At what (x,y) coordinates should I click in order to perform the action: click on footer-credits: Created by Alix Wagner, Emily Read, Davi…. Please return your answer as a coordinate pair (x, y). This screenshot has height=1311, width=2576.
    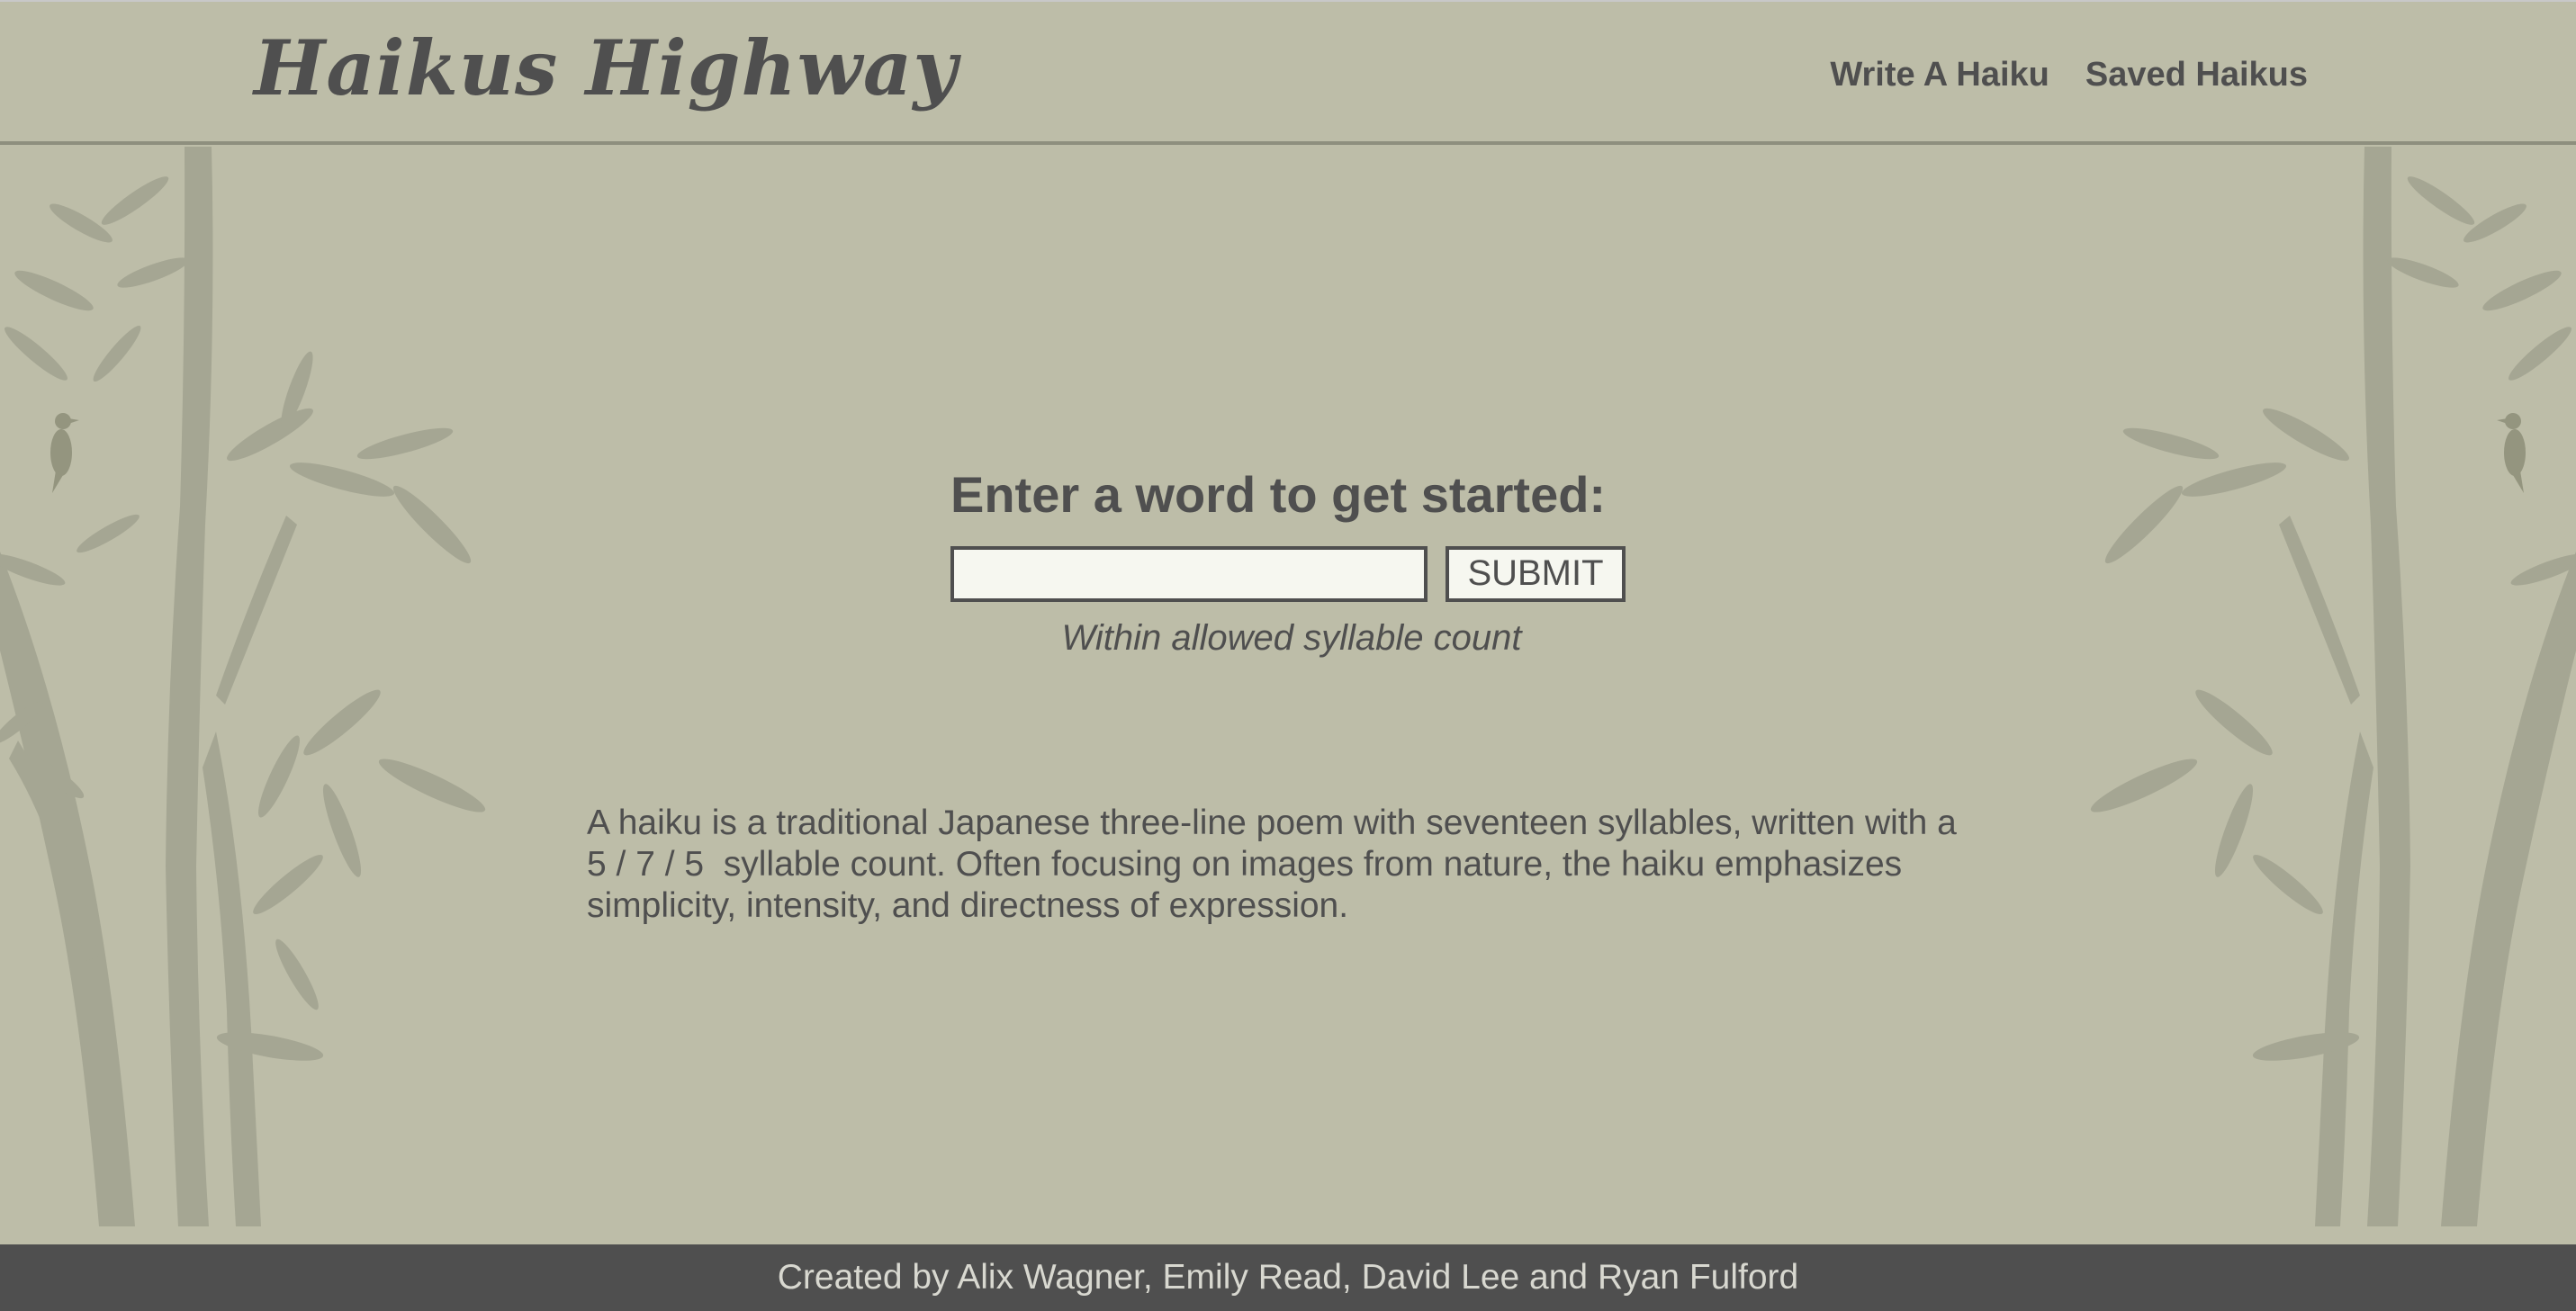
    Looking at the image, I should click on (1288, 1277).